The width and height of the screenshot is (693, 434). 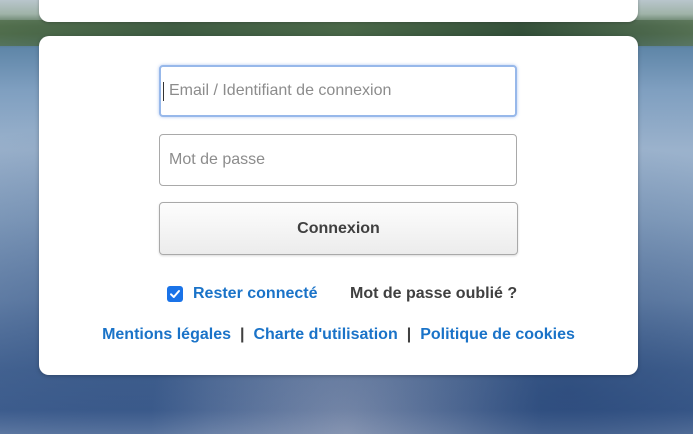 I want to click on remember-me-toggle: Rester connecté, so click(x=242, y=294).